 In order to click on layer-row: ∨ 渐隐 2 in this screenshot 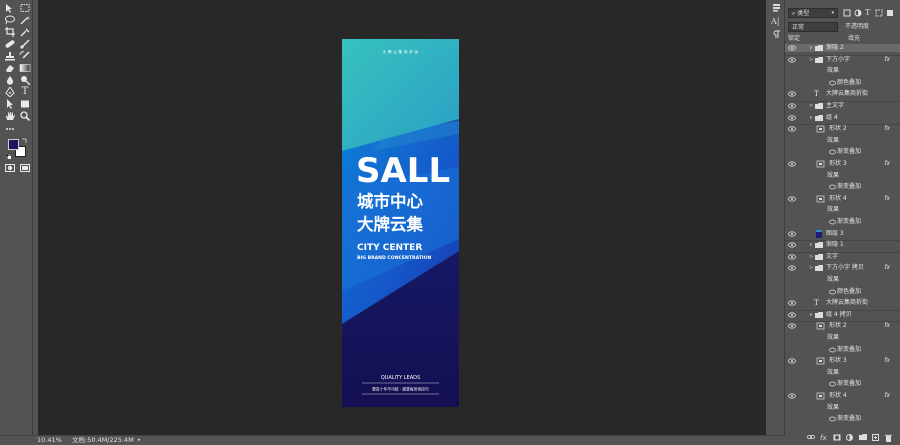, I will do `click(842, 48)`.